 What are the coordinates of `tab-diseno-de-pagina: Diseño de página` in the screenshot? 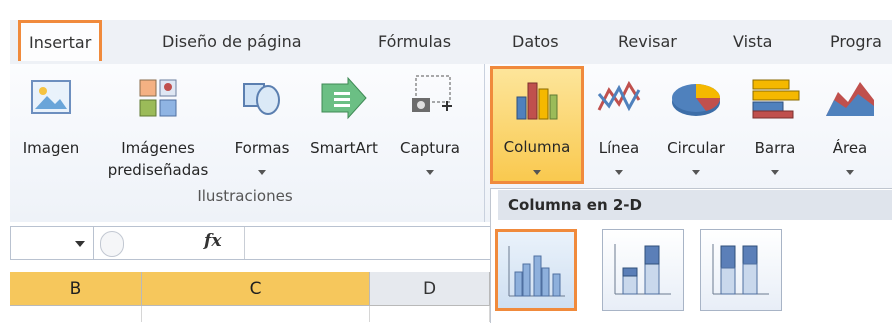 It's located at (232, 42).